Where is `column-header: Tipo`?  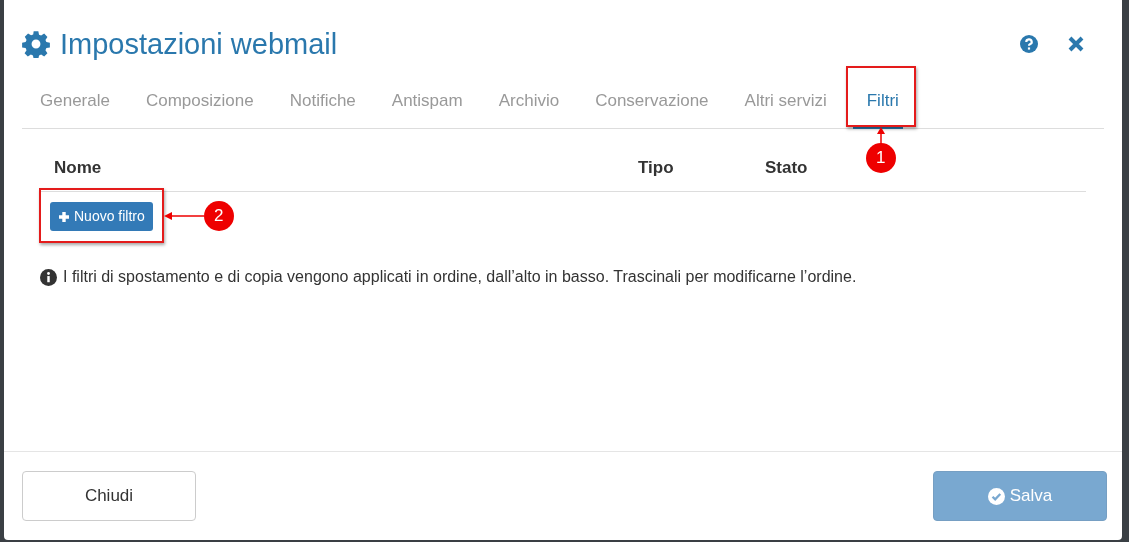 column-header: Tipo is located at coordinates (656, 168).